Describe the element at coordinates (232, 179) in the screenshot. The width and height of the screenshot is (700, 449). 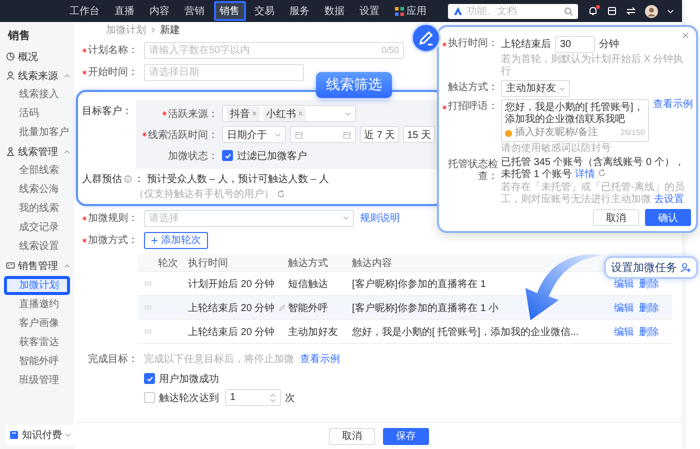
I see `estimate-text: ： 预计受众人数 – 人，预计可触达人数 – 人` at that location.